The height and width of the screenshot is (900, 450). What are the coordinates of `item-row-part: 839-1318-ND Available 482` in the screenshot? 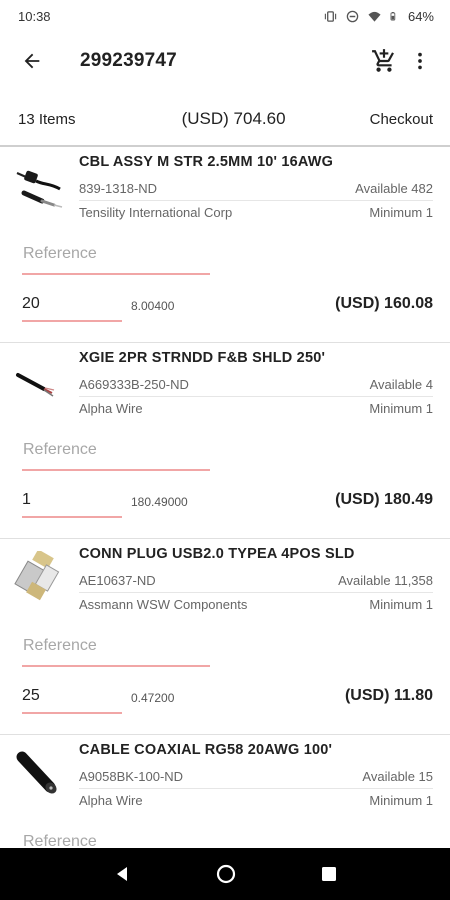 It's located at (256, 189).